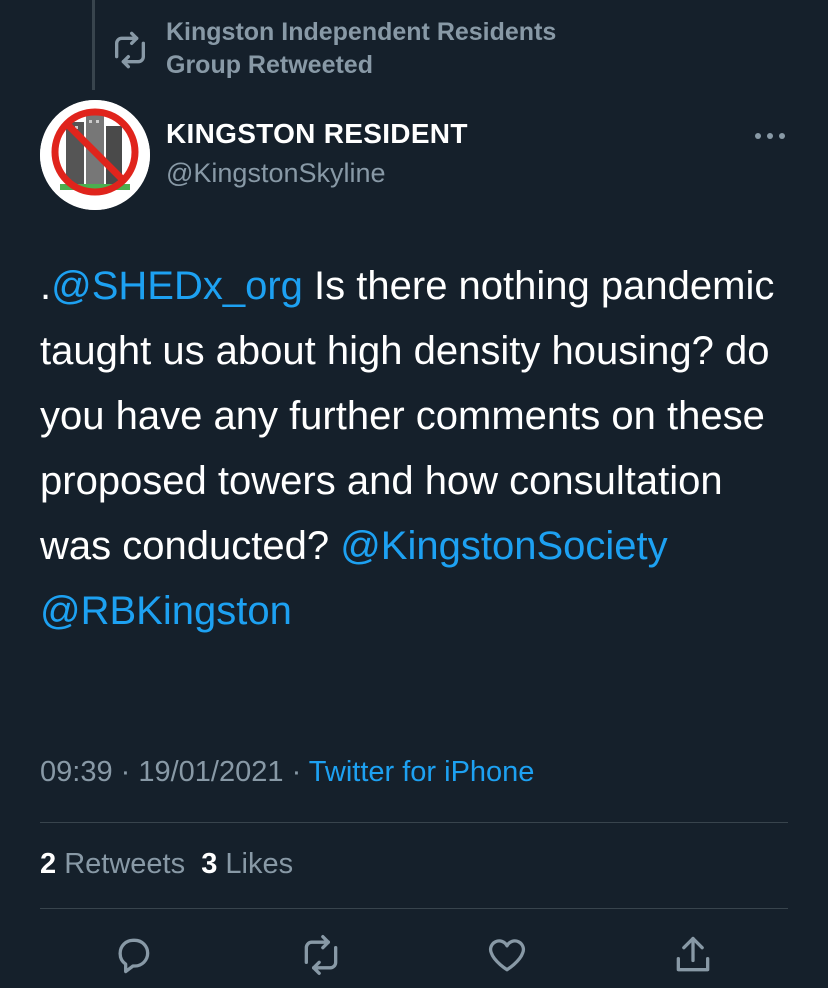 This screenshot has width=828, height=988. What do you see at coordinates (211, 772) in the screenshot?
I see `tweet-date: 19/01/2021` at bounding box center [211, 772].